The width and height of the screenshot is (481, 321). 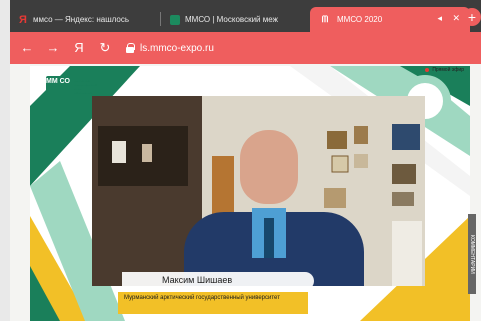 I want to click on new-tab-button: +, so click(x=472, y=17).